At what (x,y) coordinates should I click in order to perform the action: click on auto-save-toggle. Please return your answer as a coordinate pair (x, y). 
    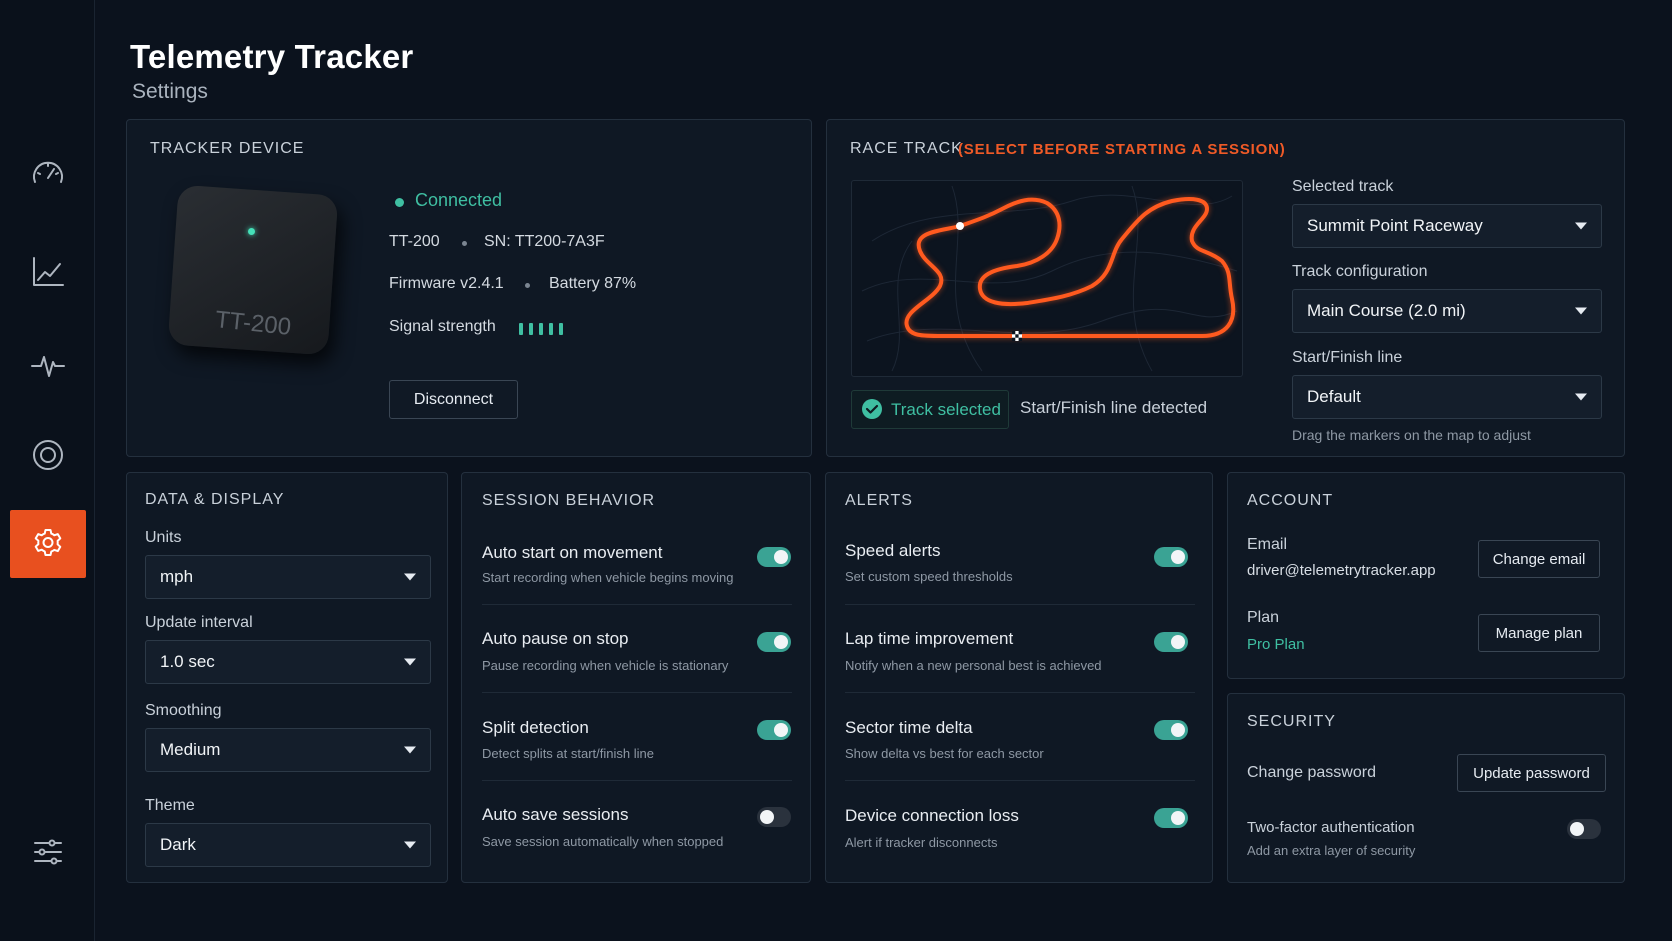
    Looking at the image, I should click on (774, 817).